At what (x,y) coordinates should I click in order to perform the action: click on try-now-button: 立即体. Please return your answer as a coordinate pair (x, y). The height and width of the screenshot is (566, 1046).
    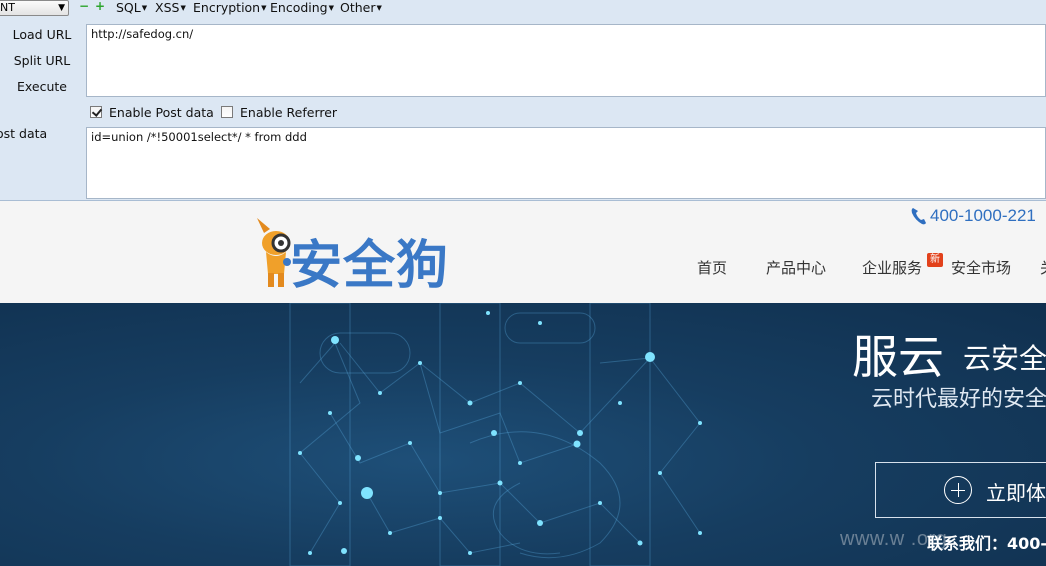
    Looking at the image, I should click on (960, 490).